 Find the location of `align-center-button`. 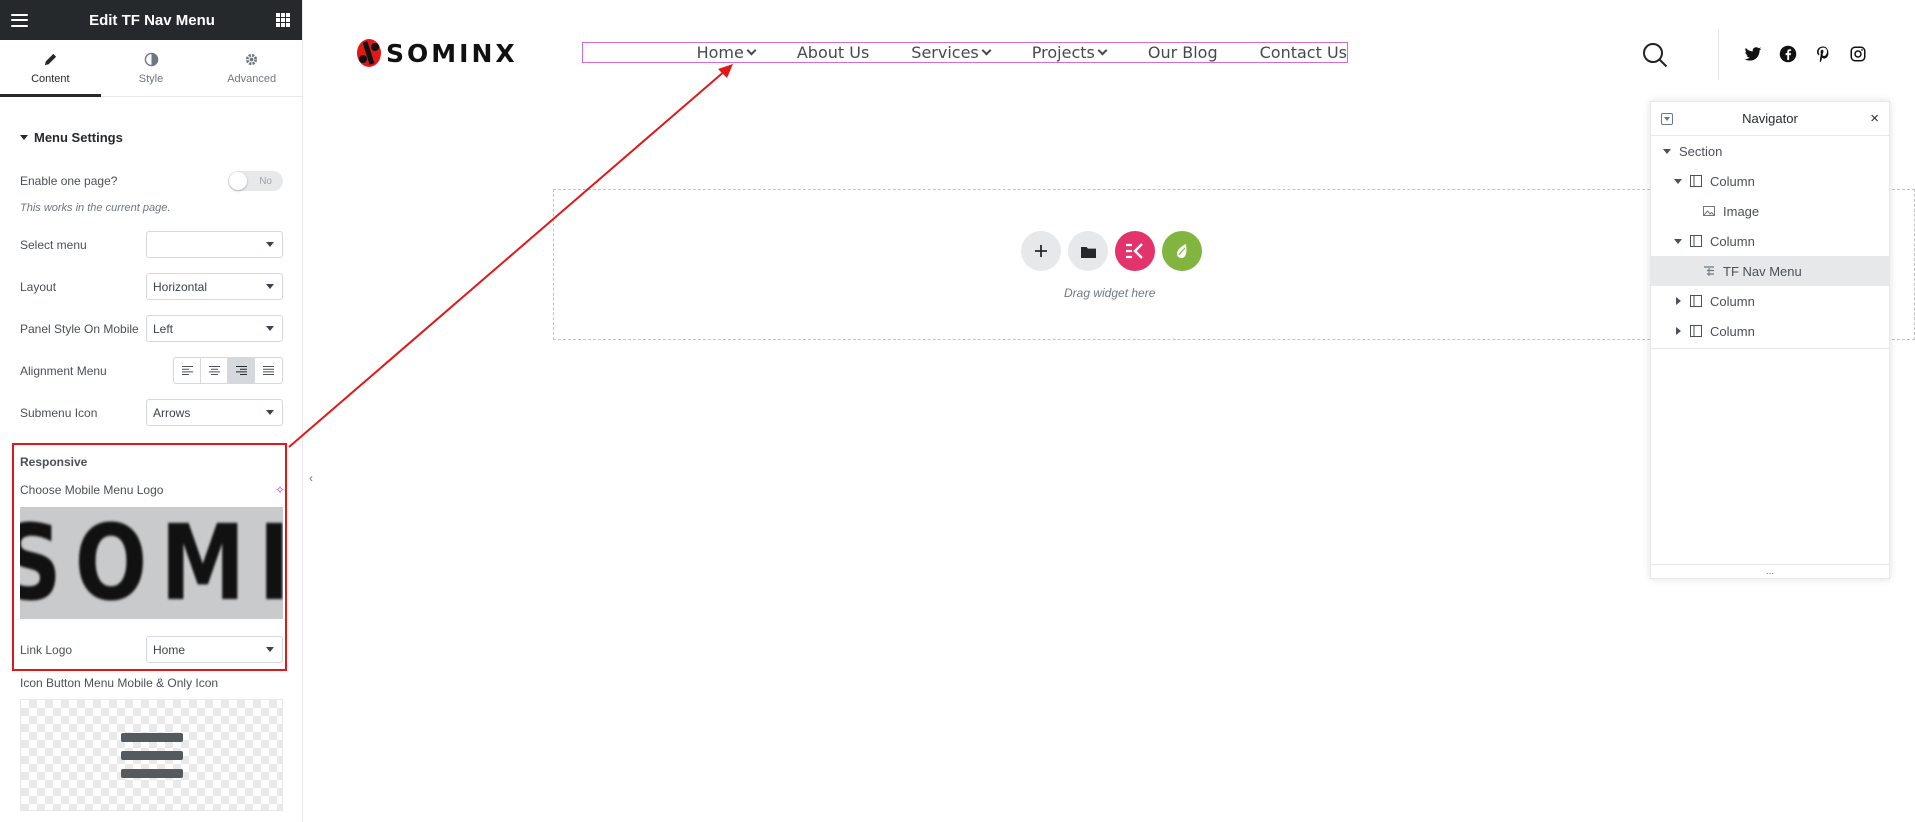

align-center-button is located at coordinates (214, 370).